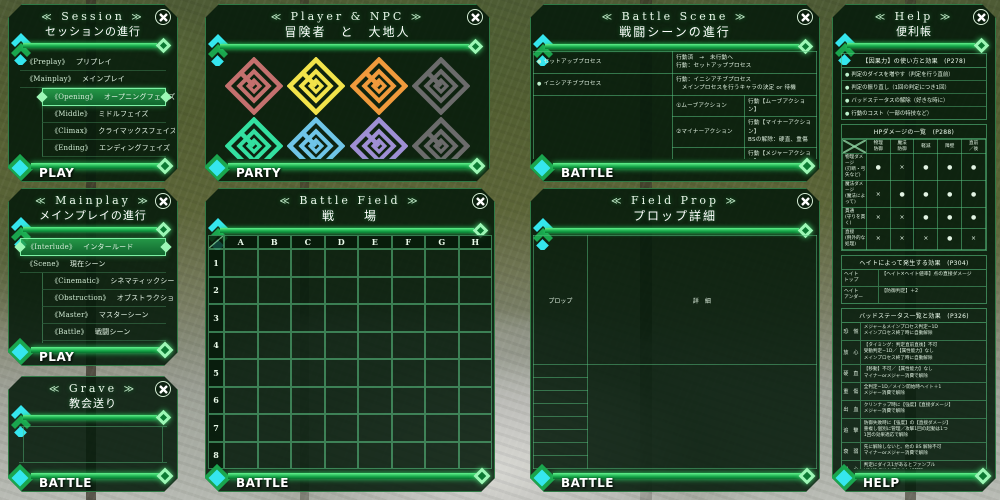 This screenshot has height=500, width=1000. Describe the element at coordinates (347, 93) in the screenshot. I see `window-party: ≪ Player & NPC ≫ 冒険者 と 大地人 PARTY` at that location.